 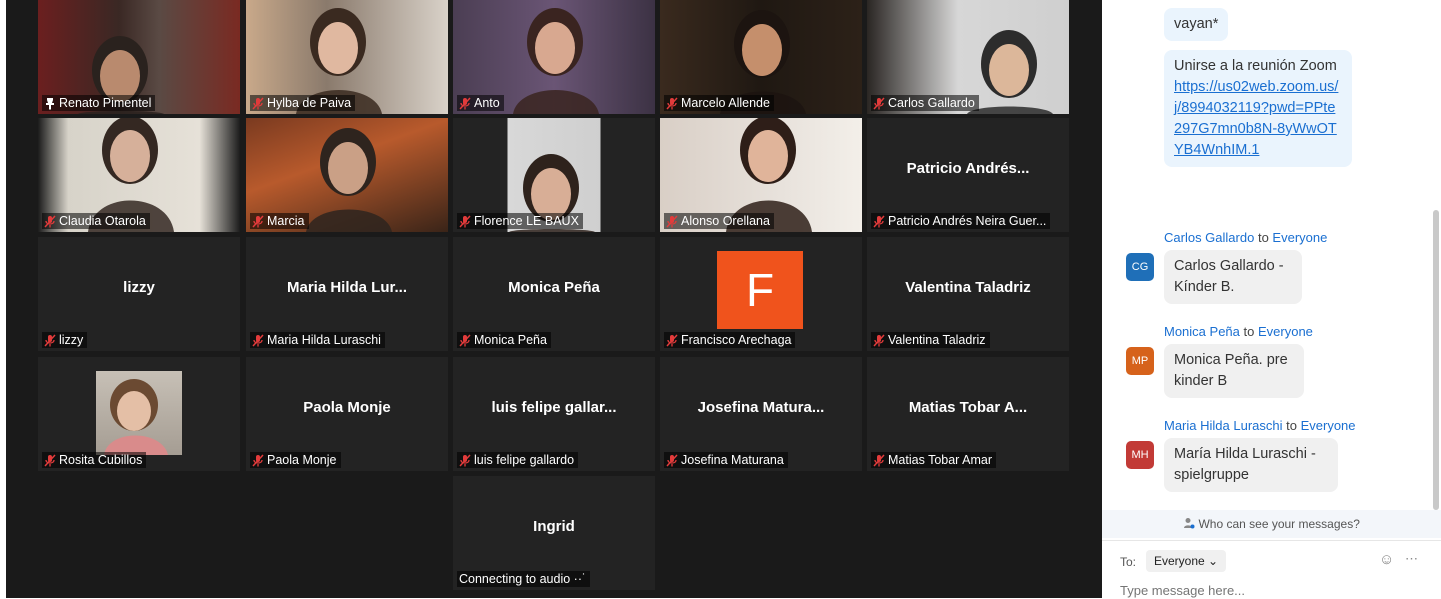 I want to click on participant-tile: Josefina Matura... Josefina Maturana, so click(x=761, y=414).